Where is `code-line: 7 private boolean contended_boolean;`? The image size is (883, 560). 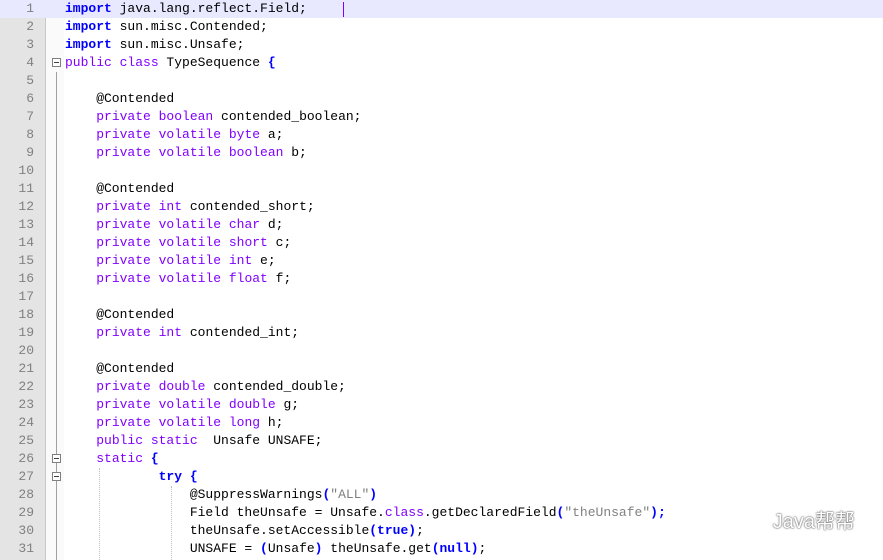 code-line: 7 private boolean contended_boolean; is located at coordinates (441, 117).